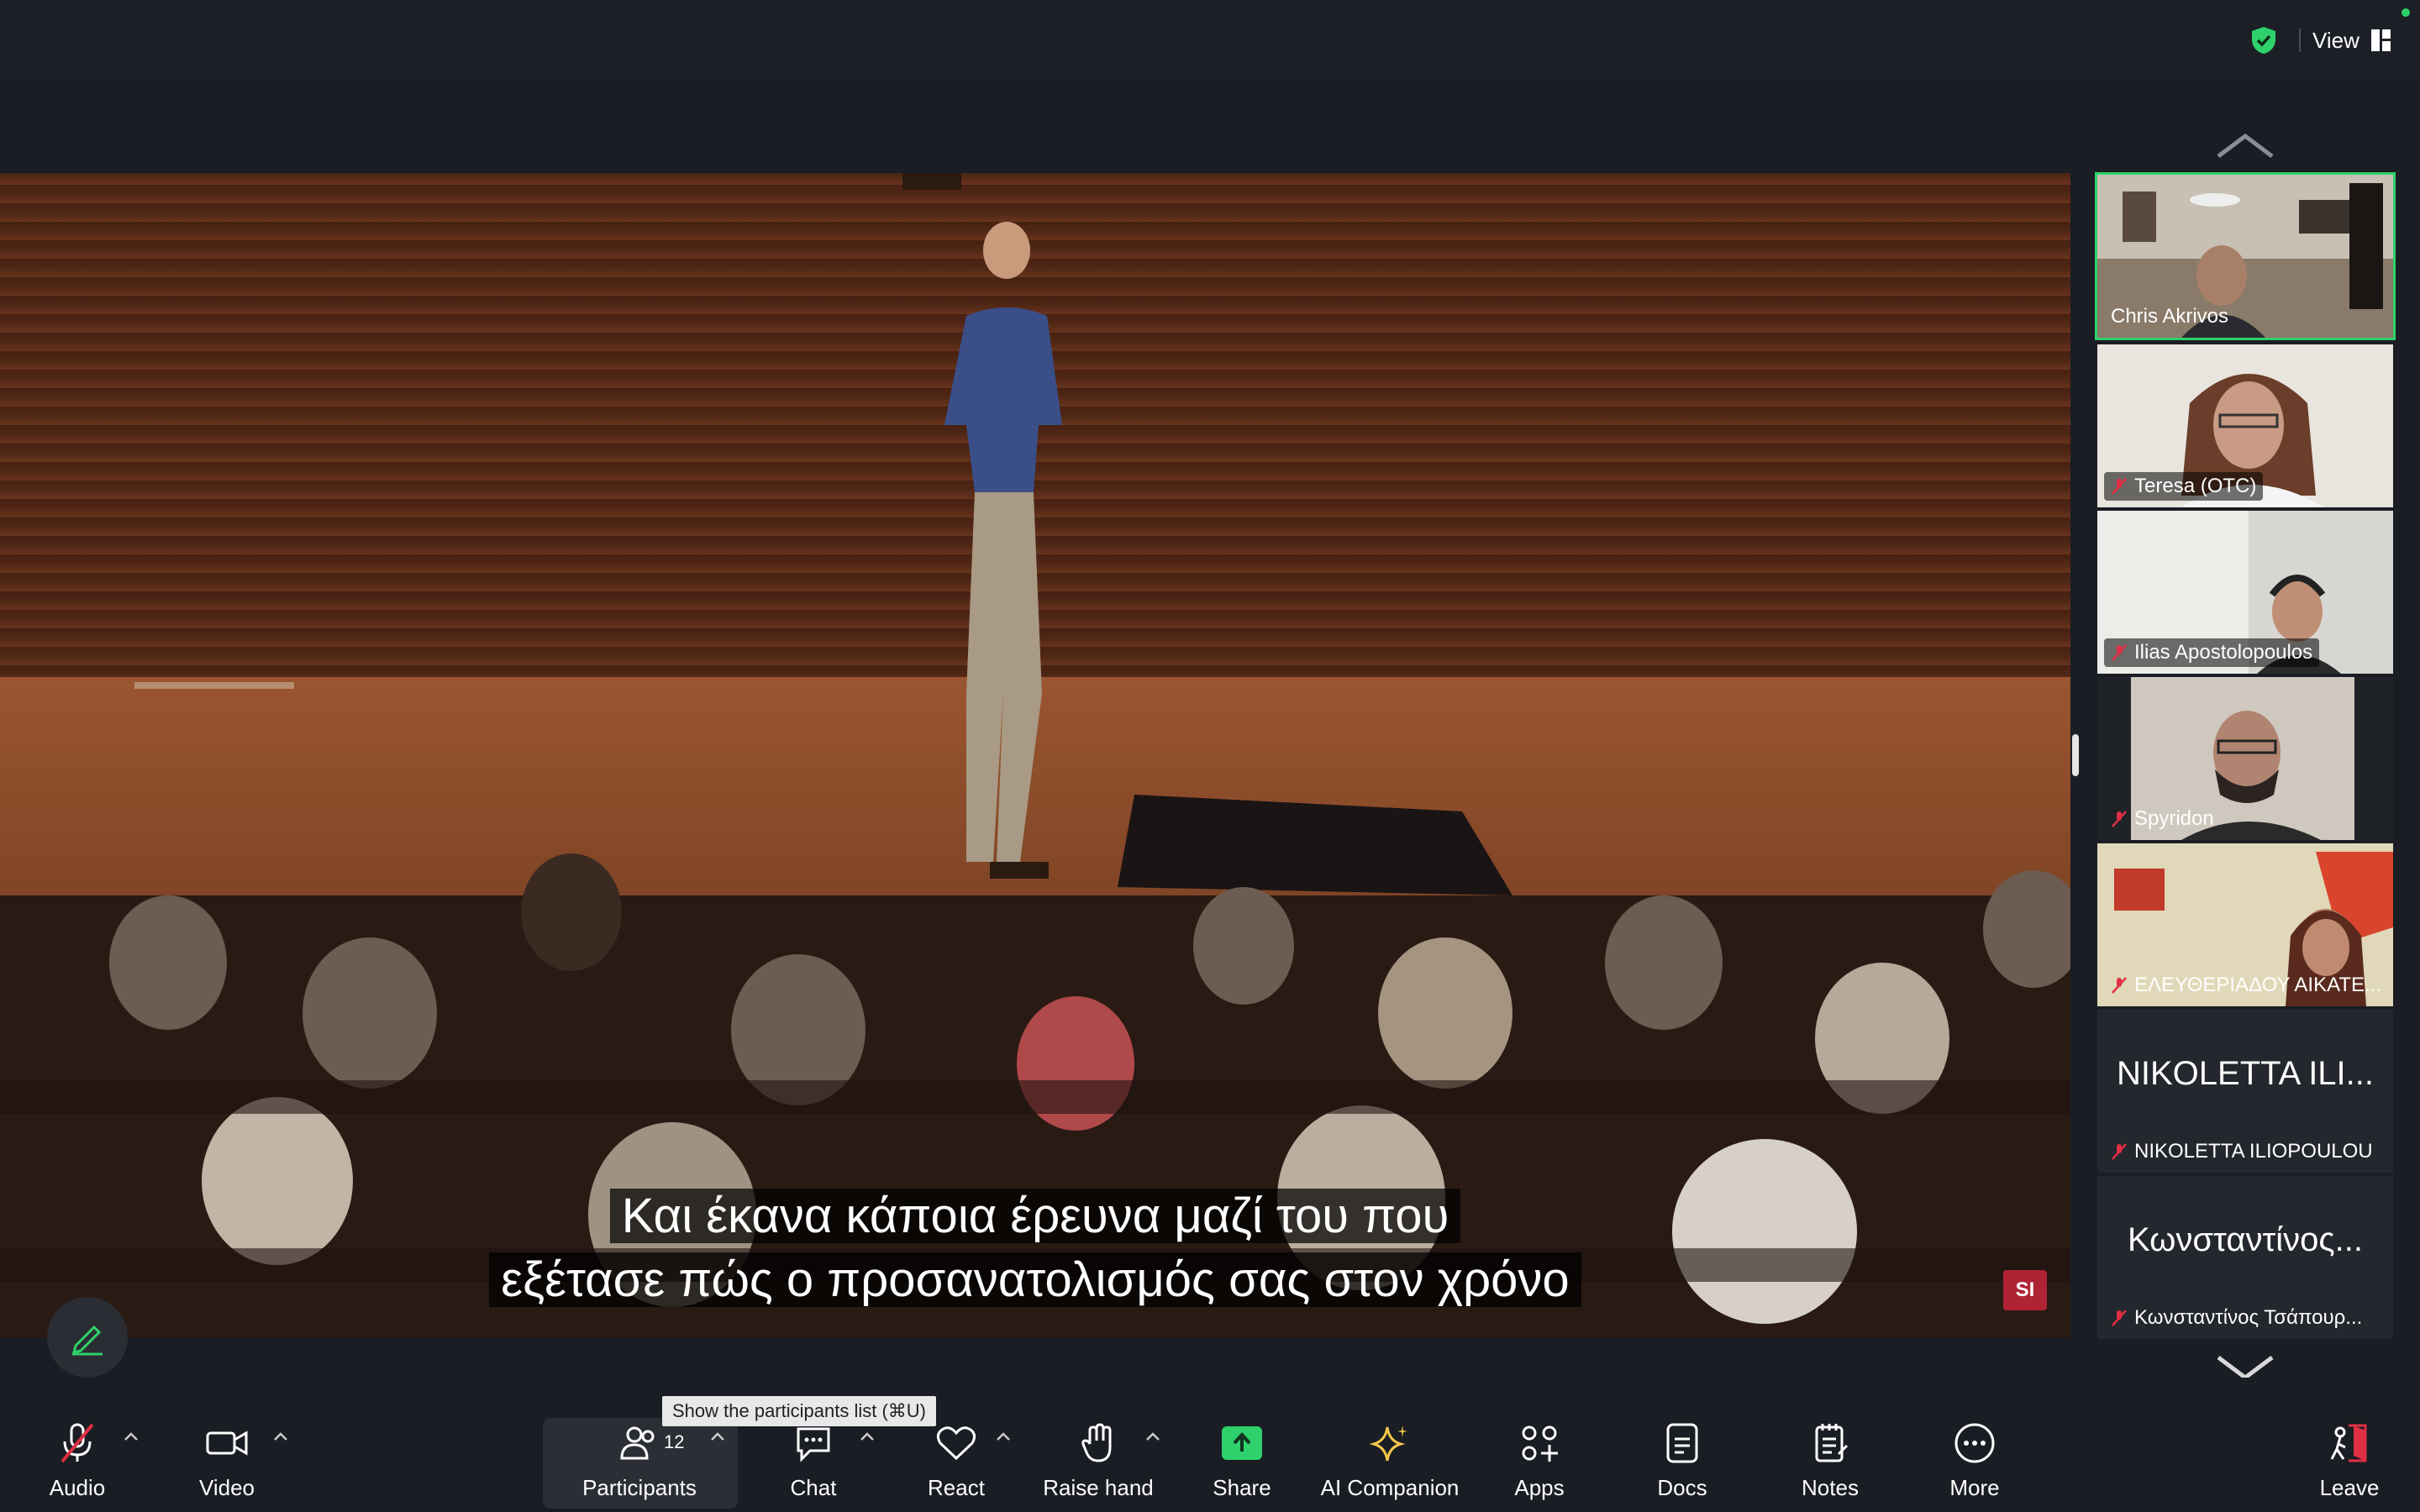  Describe the element at coordinates (1242, 1487) in the screenshot. I see `share-label: Share` at that location.